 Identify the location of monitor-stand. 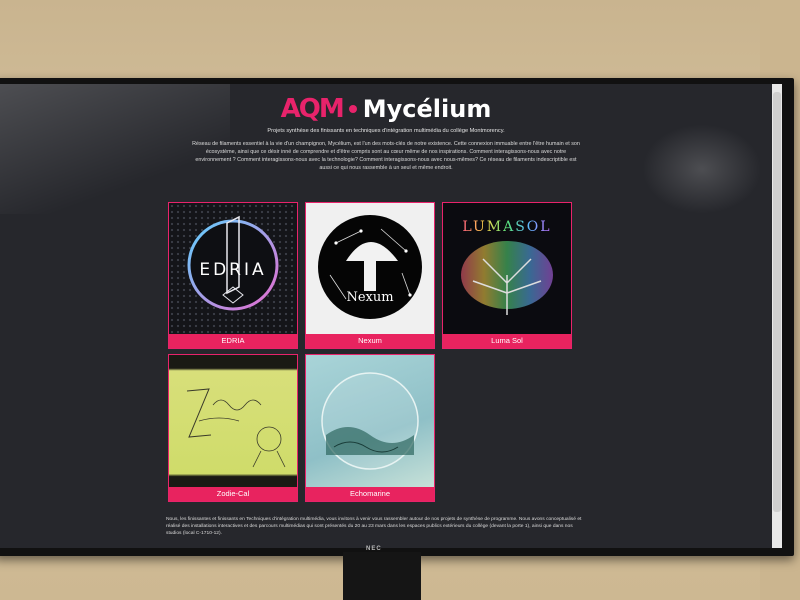
(382, 576).